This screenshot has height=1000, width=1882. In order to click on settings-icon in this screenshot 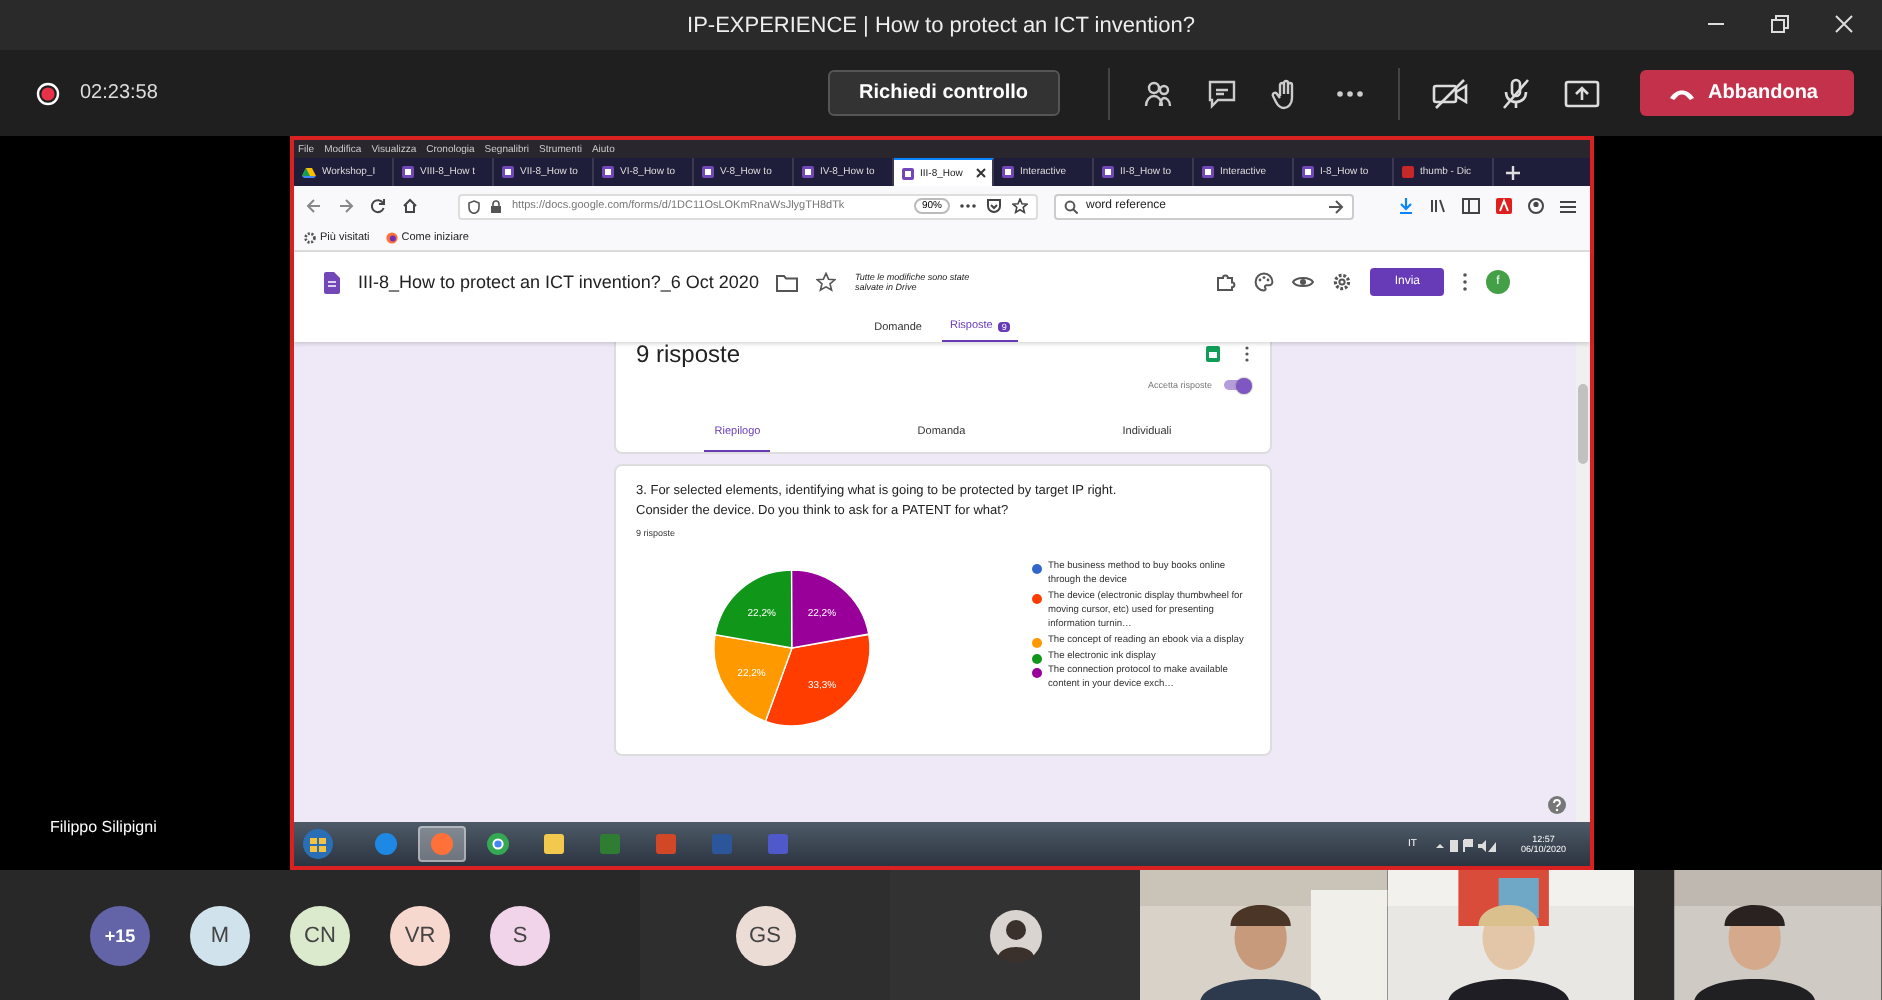, I will do `click(1342, 282)`.